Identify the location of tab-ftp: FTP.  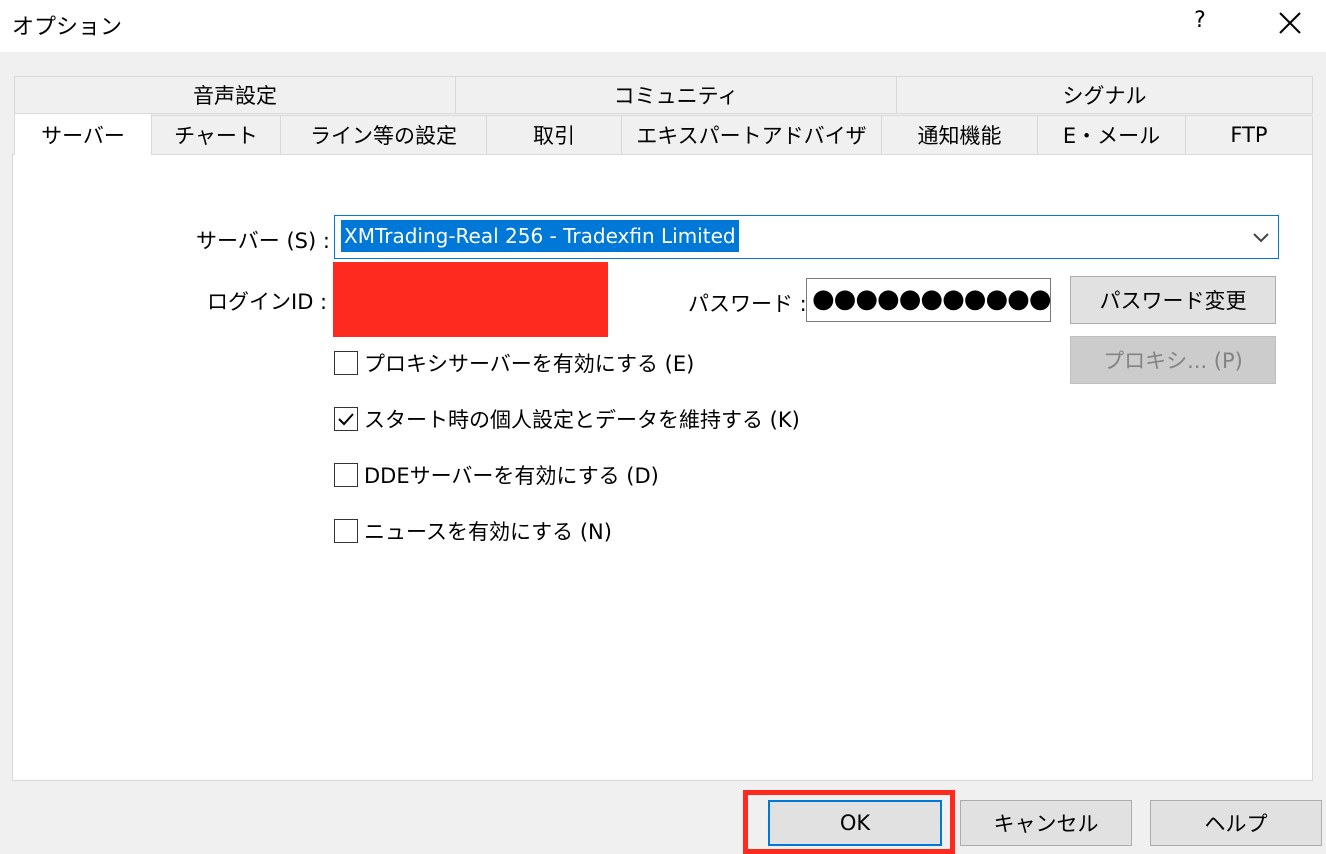
(1249, 135).